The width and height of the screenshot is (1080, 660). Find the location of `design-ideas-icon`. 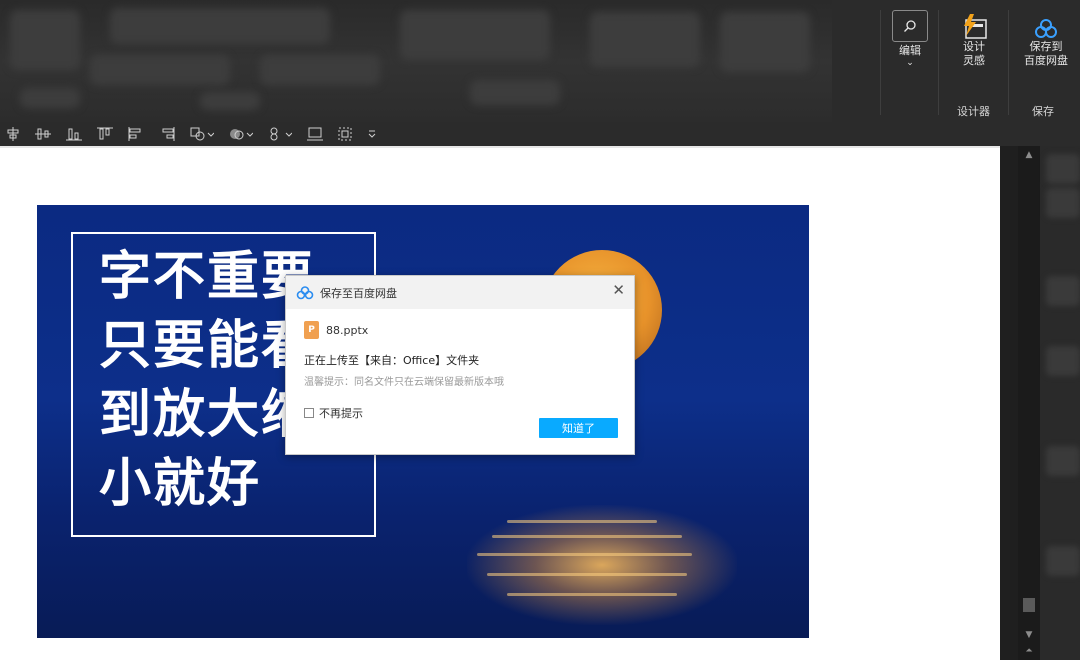

design-ideas-icon is located at coordinates (975, 26).